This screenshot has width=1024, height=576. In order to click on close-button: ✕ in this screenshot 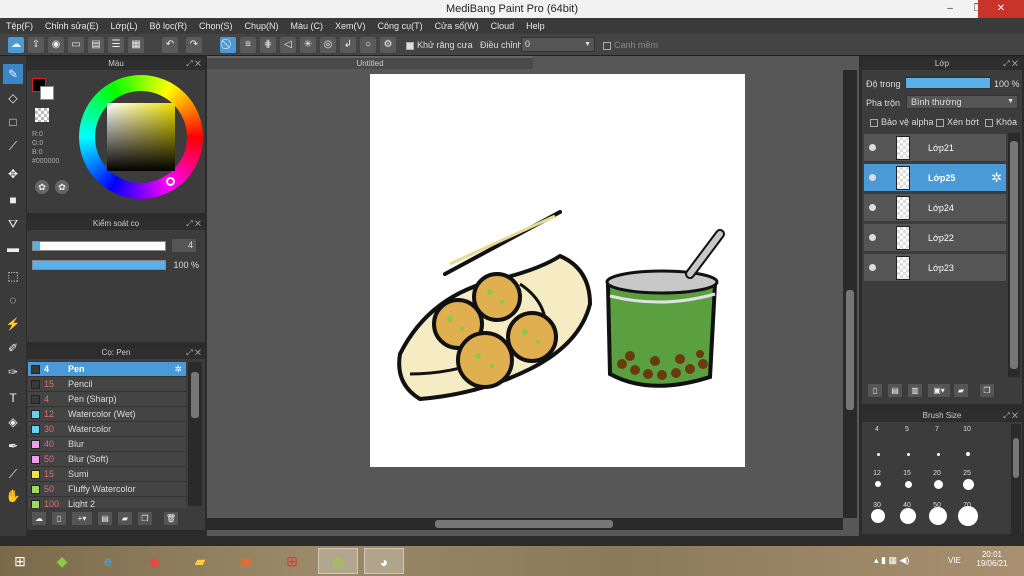, I will do `click(1001, 9)`.